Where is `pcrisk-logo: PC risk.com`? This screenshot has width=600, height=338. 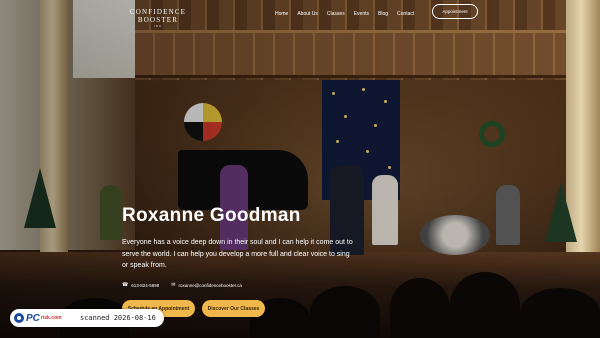
pcrisk-logo: PC risk.com is located at coordinates (45, 318).